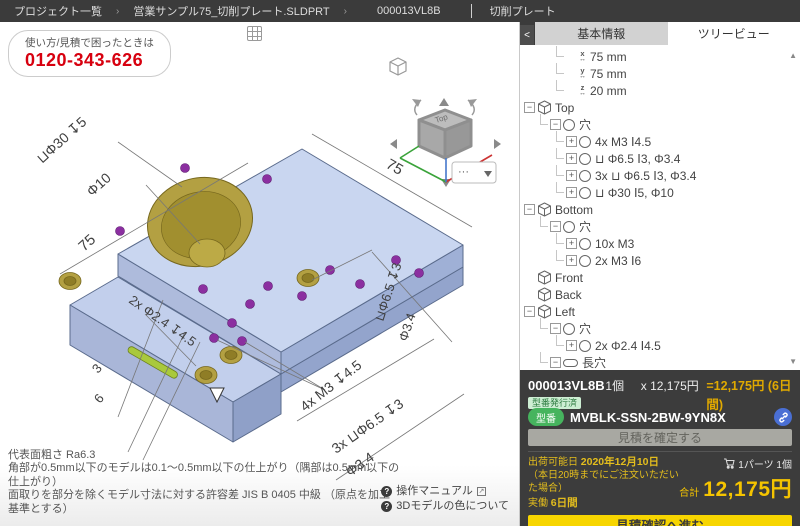 This screenshot has height=526, width=800. I want to click on support-phone-number: 0120-343-626, so click(84, 60).